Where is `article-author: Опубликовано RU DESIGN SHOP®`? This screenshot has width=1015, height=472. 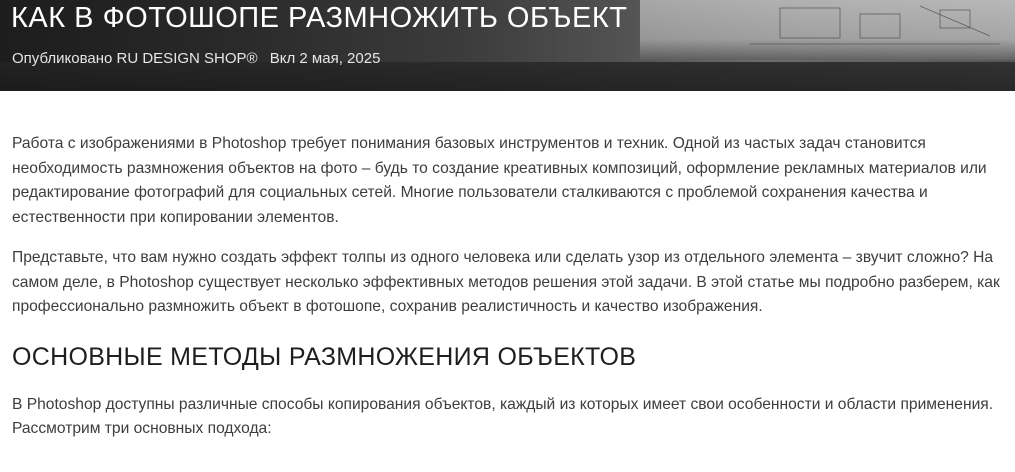 article-author: Опубликовано RU DESIGN SHOP® is located at coordinates (135, 58).